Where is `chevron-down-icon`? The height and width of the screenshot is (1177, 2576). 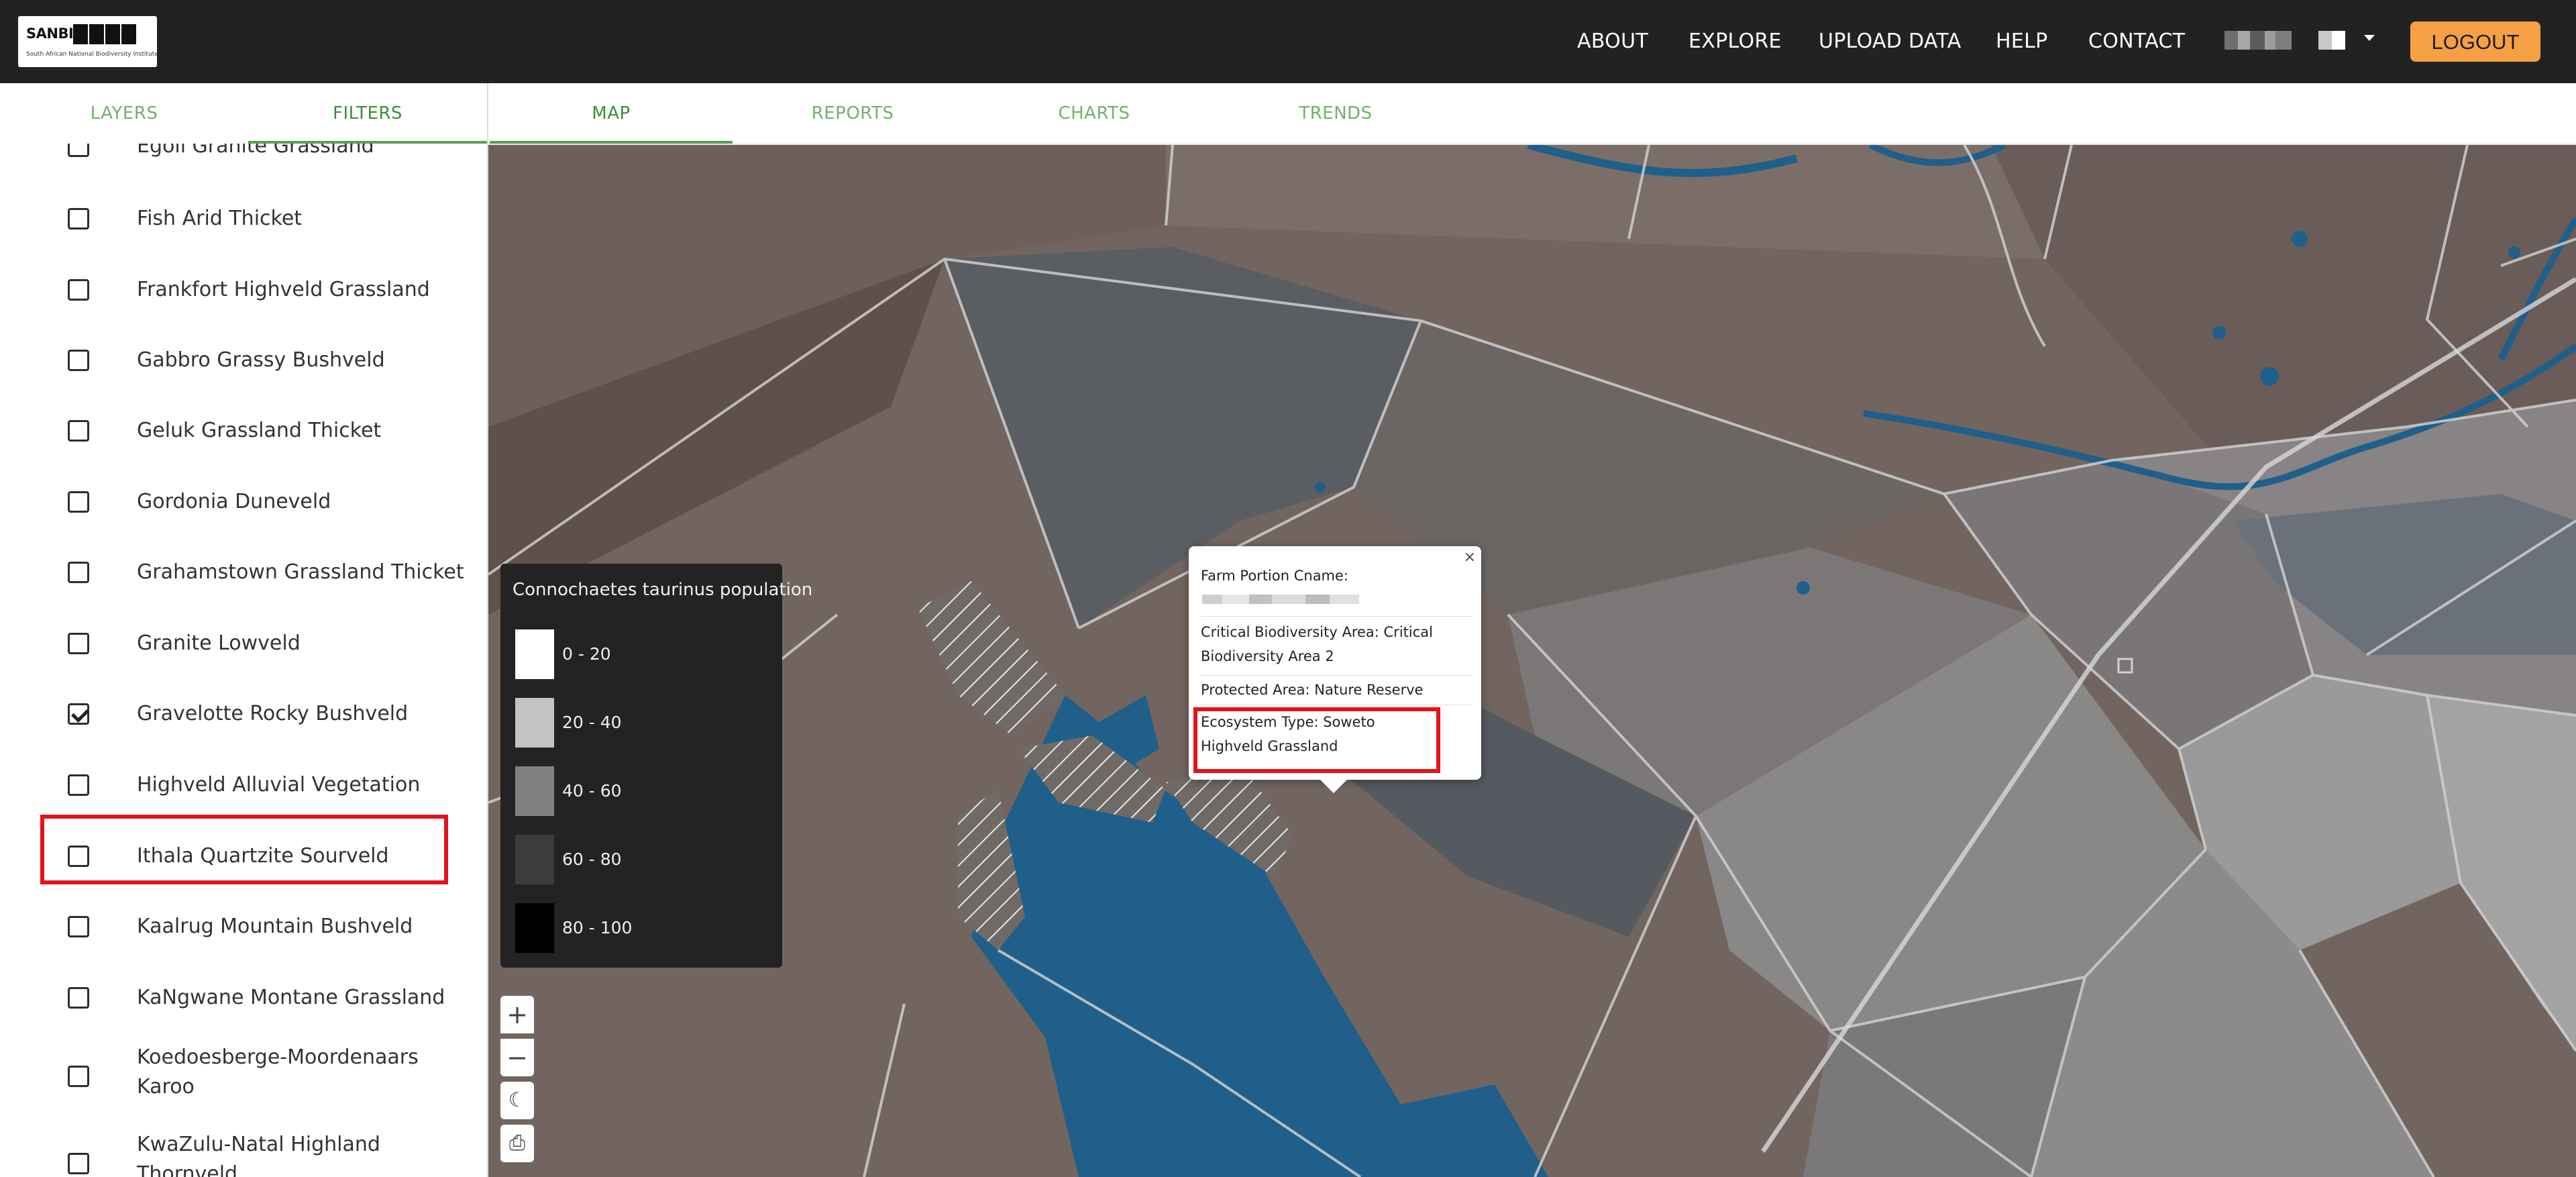 chevron-down-icon is located at coordinates (2369, 38).